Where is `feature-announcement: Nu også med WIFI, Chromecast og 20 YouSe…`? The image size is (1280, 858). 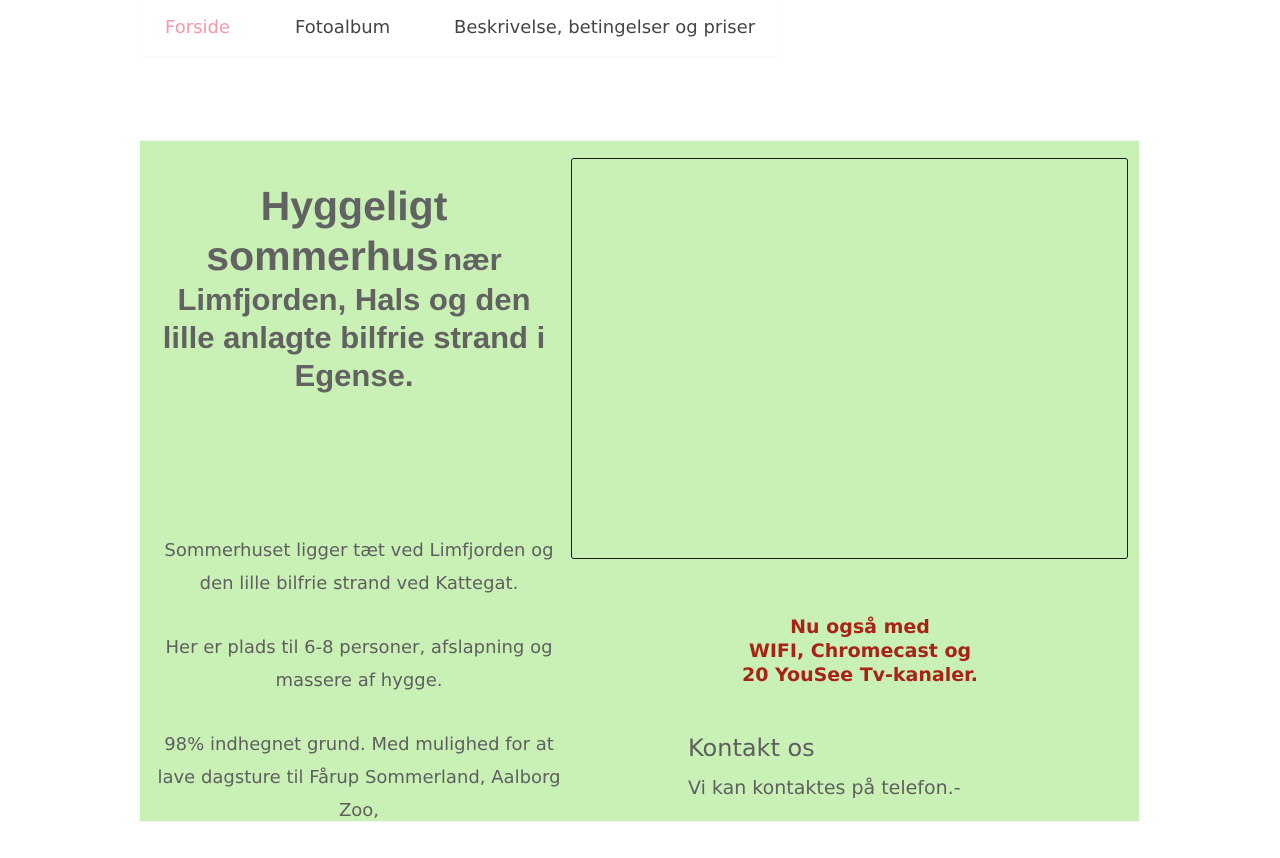 feature-announcement: Nu også med WIFI, Chromecast og 20 YouSe… is located at coordinates (860, 651).